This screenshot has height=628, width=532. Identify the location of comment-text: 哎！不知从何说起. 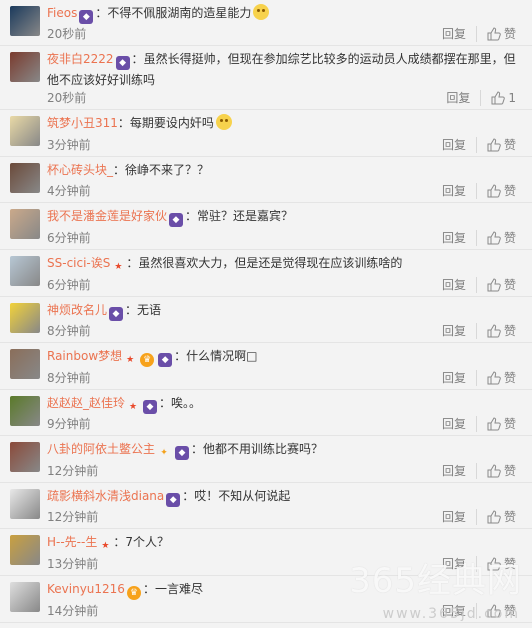
(242, 496).